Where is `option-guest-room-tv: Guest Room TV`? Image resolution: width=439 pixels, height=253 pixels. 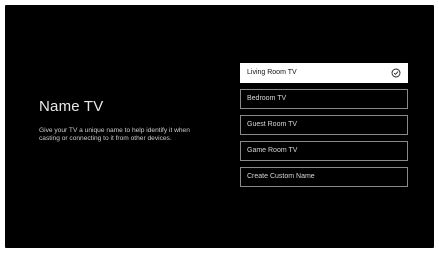
option-guest-room-tv: Guest Room TV is located at coordinates (324, 125).